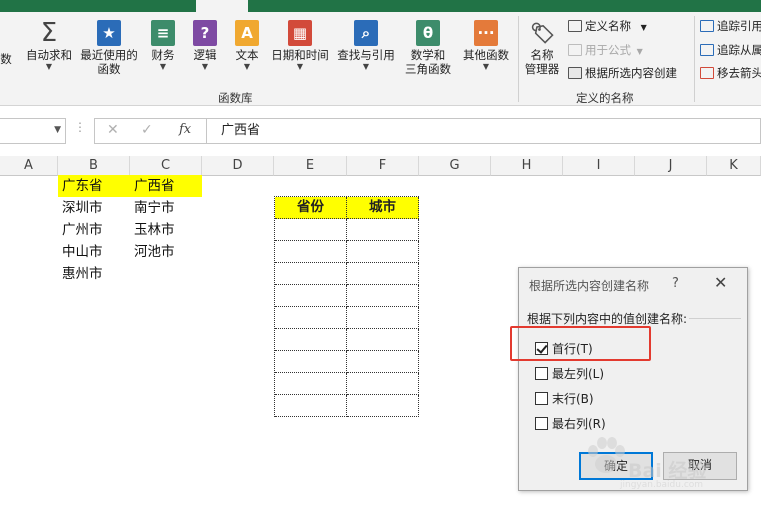  Describe the element at coordinates (33, 131) in the screenshot. I see `name-box: ▼` at that location.